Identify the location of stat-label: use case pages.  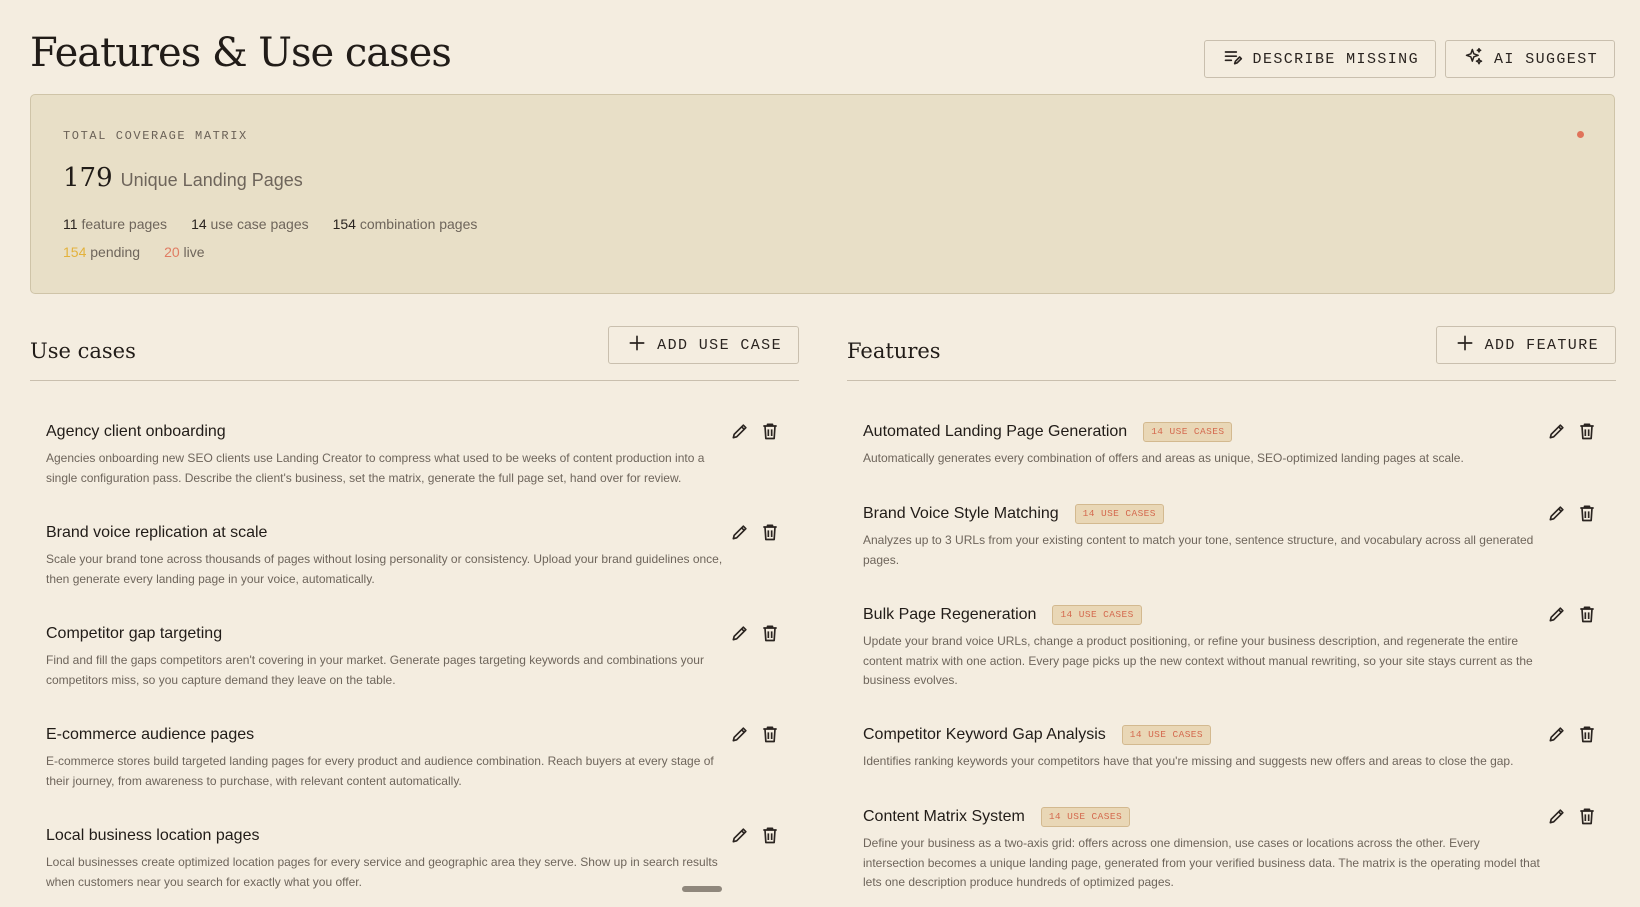
(259, 224).